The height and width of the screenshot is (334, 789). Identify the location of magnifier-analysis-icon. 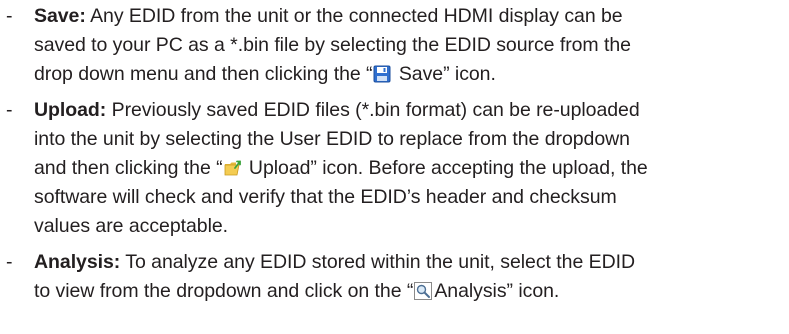
(423, 291).